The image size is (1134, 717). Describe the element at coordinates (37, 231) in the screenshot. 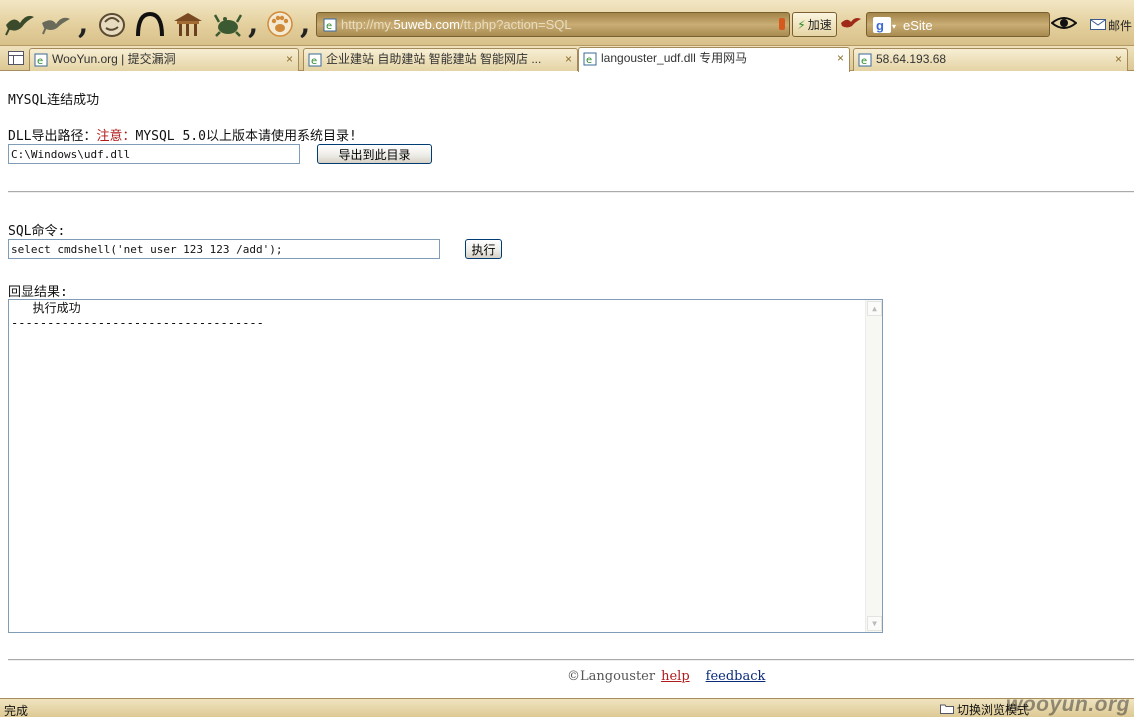

I see `sql-label: SQL命令:` at that location.